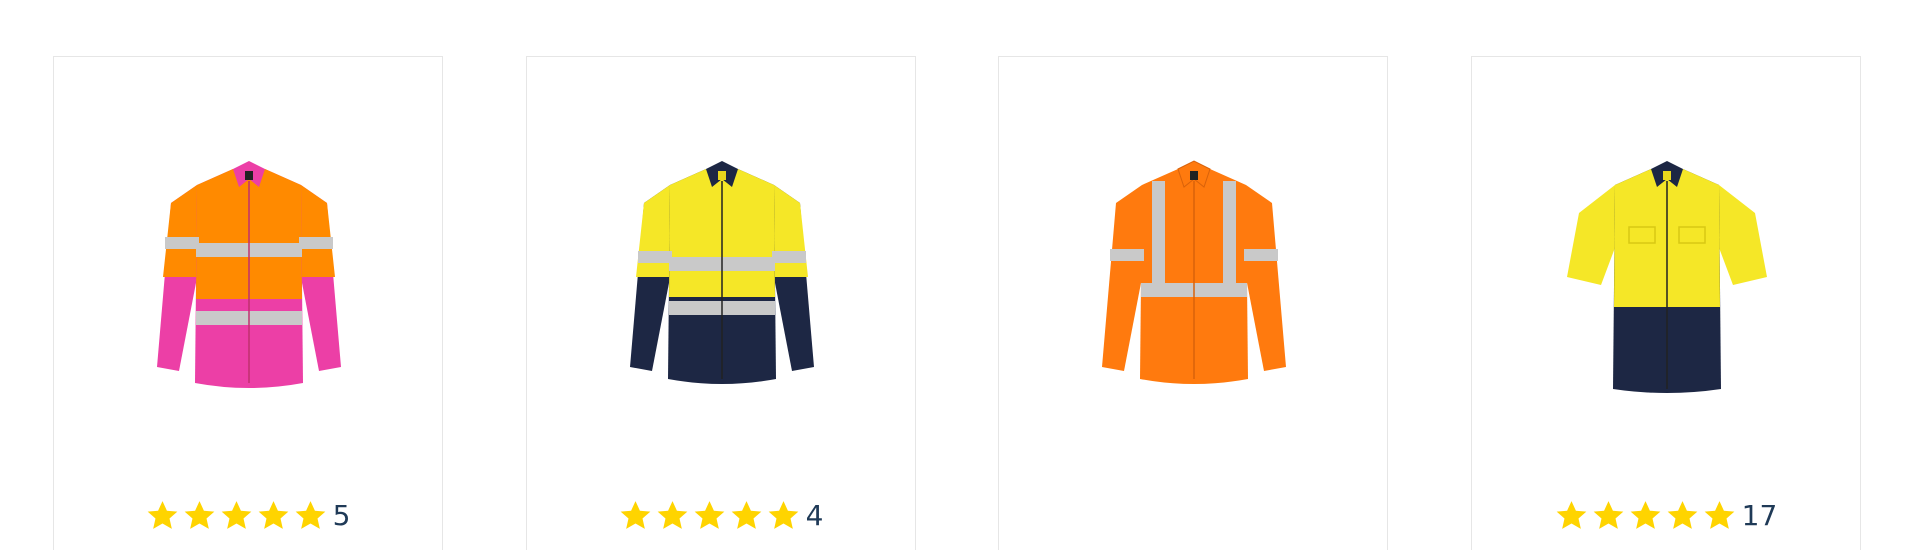 The height and width of the screenshot is (550, 1920). I want to click on review-count: 17, so click(1760, 515).